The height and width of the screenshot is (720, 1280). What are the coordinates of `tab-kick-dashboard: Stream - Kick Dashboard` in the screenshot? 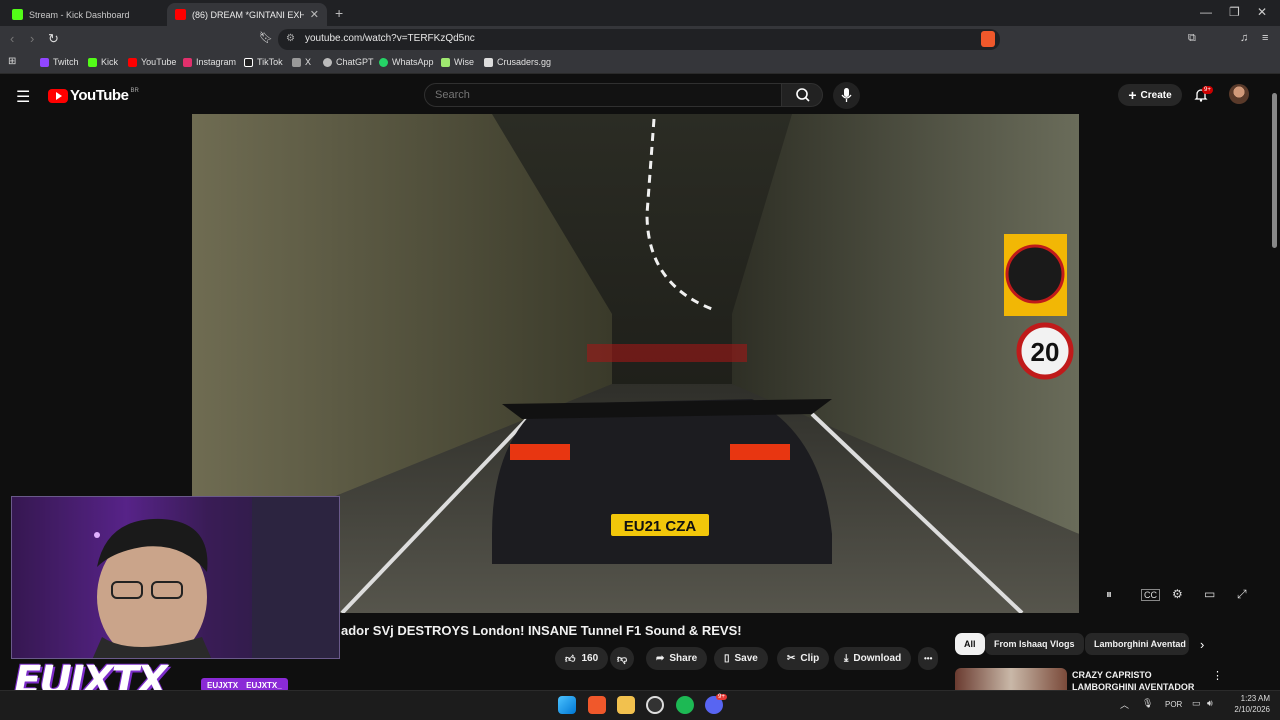 It's located at (84, 14).